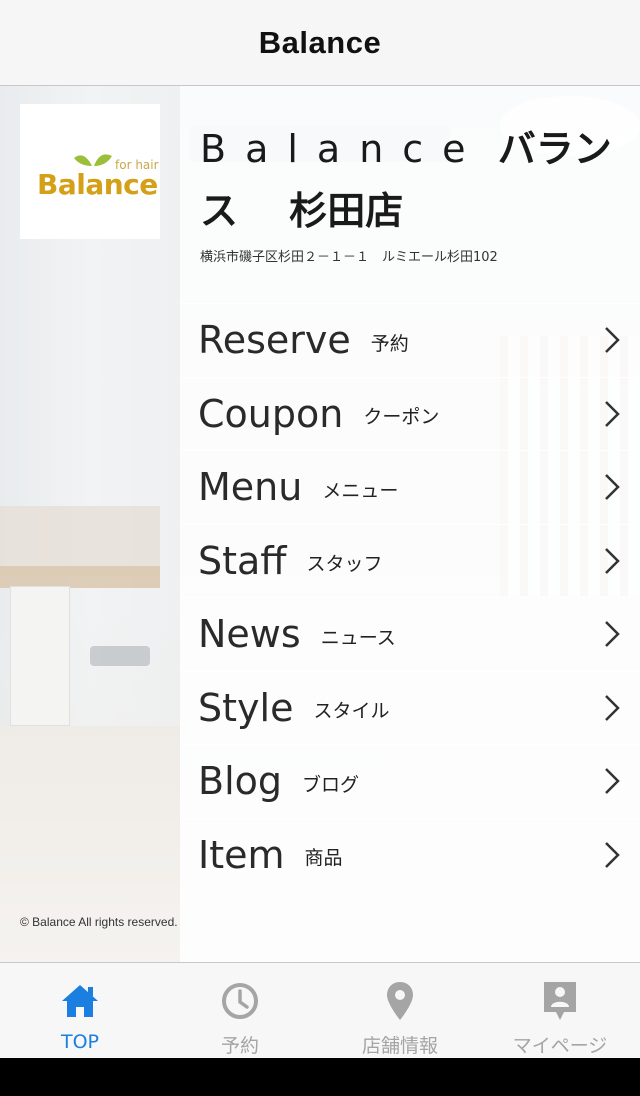 The image size is (640, 1096). What do you see at coordinates (250, 487) in the screenshot?
I see `menu-item-label: Menu` at bounding box center [250, 487].